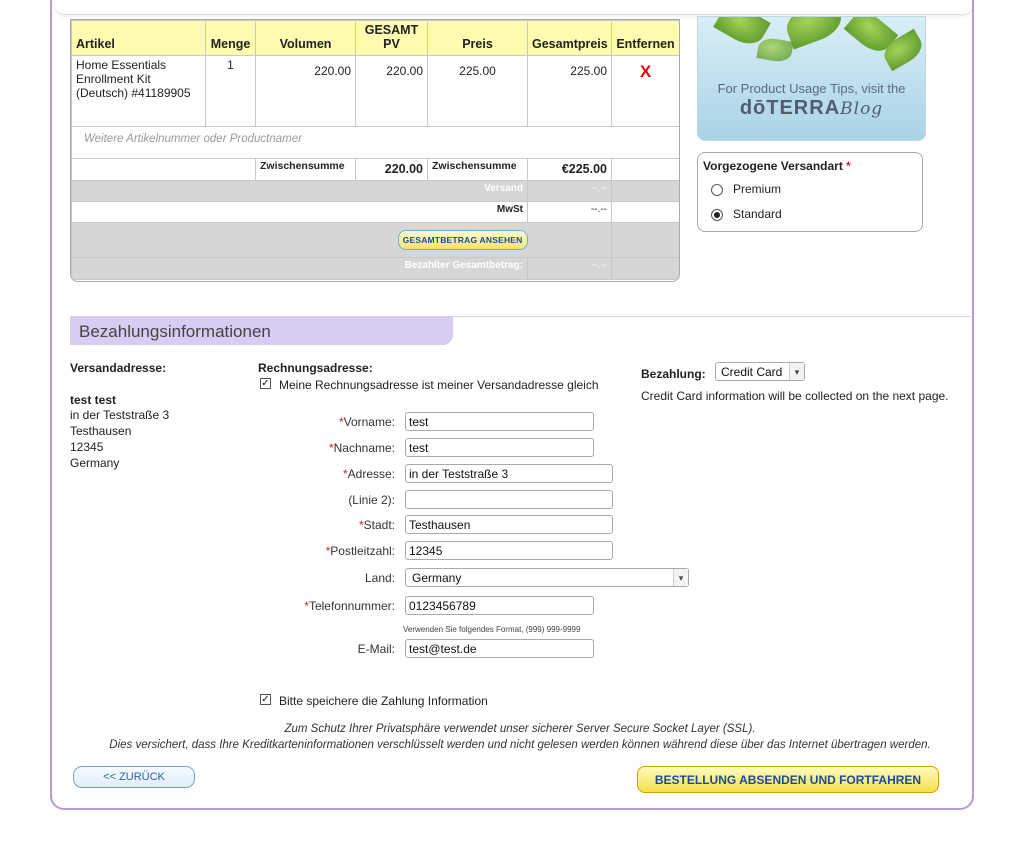 This screenshot has width=1024, height=844. I want to click on item-total-price: 225.00, so click(569, 91).